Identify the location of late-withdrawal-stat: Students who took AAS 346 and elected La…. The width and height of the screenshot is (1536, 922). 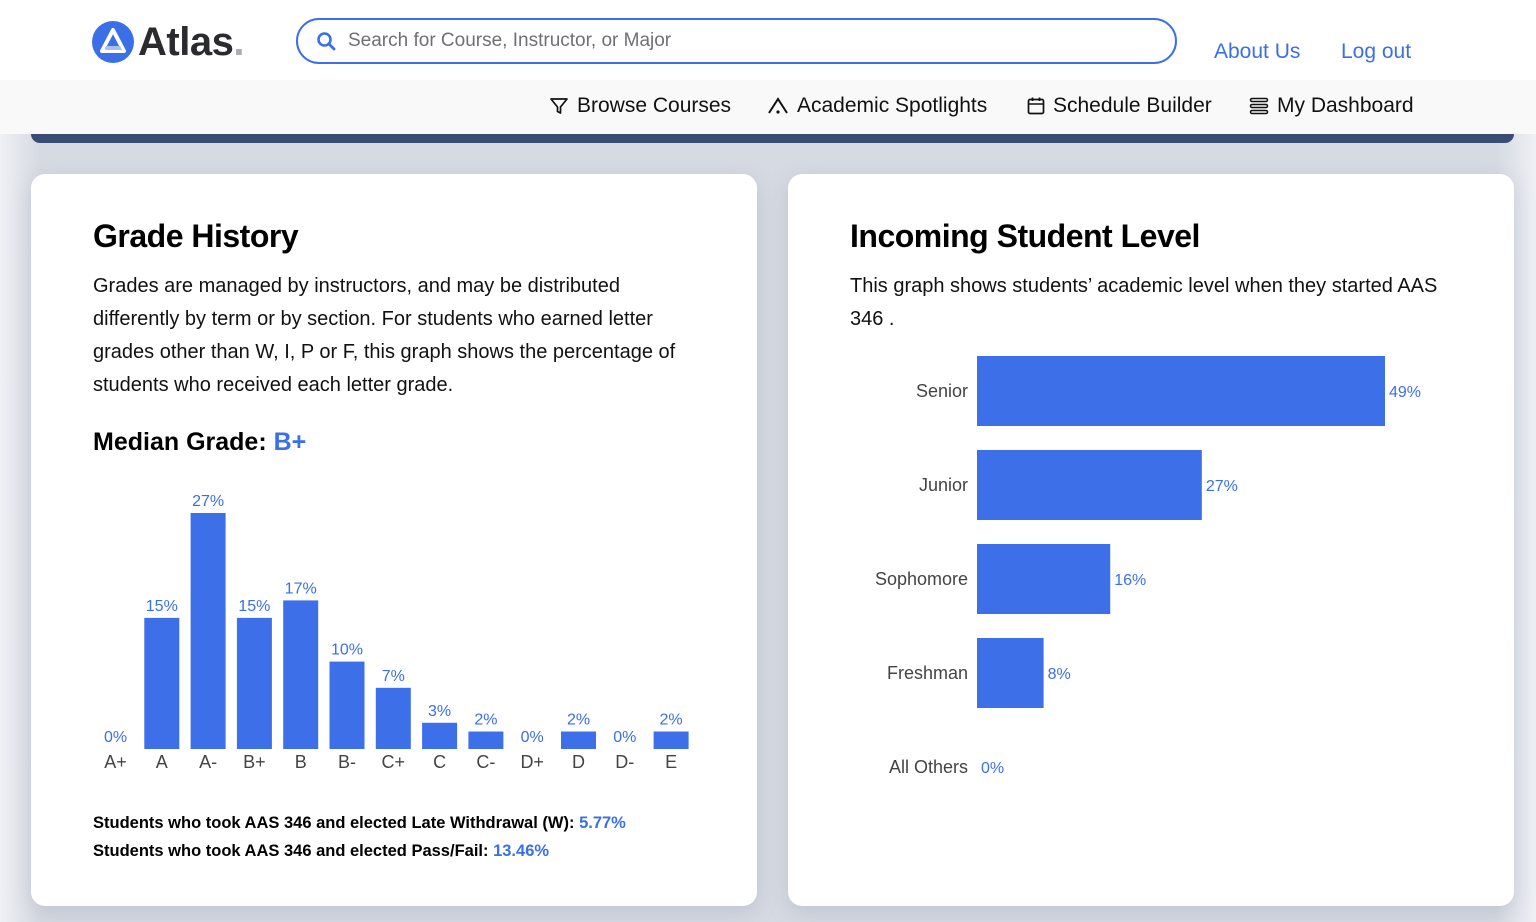
(359, 823).